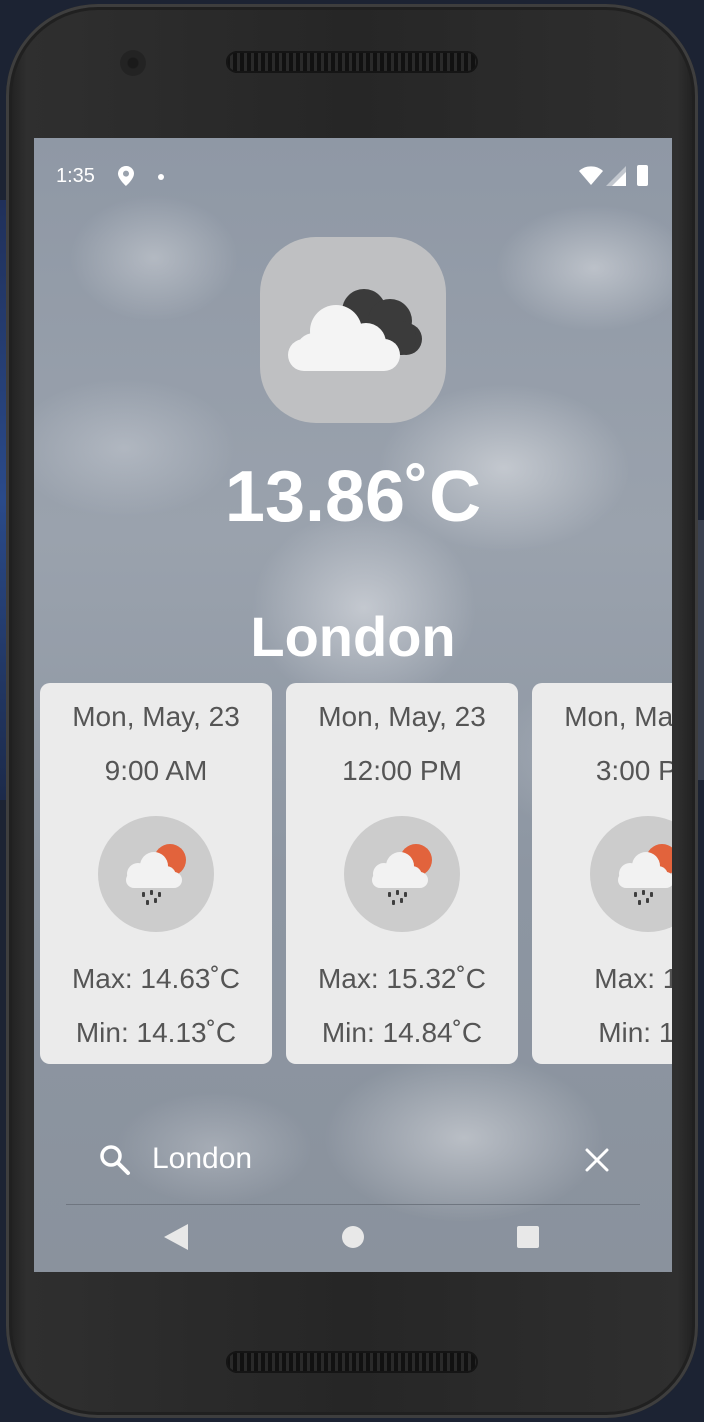  I want to click on front-camera, so click(133, 63).